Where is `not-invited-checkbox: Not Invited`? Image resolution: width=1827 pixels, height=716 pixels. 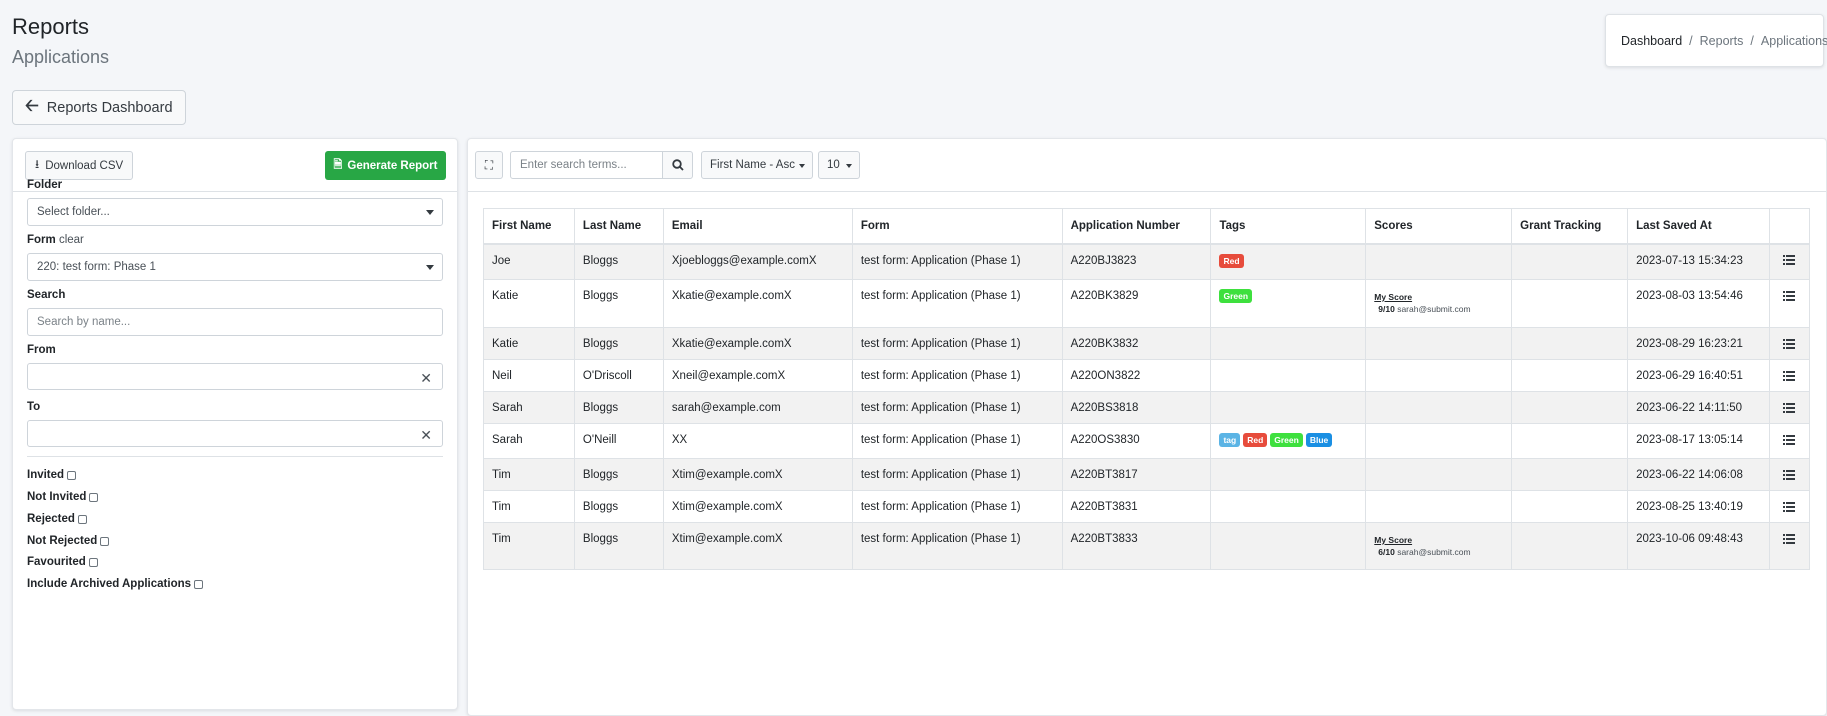 not-invited-checkbox: Not Invited is located at coordinates (63, 497).